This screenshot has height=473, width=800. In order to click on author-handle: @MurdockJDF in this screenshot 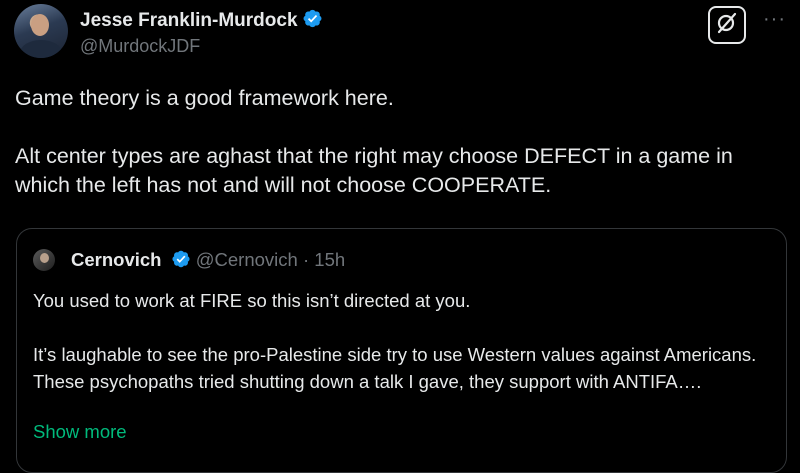, I will do `click(140, 46)`.